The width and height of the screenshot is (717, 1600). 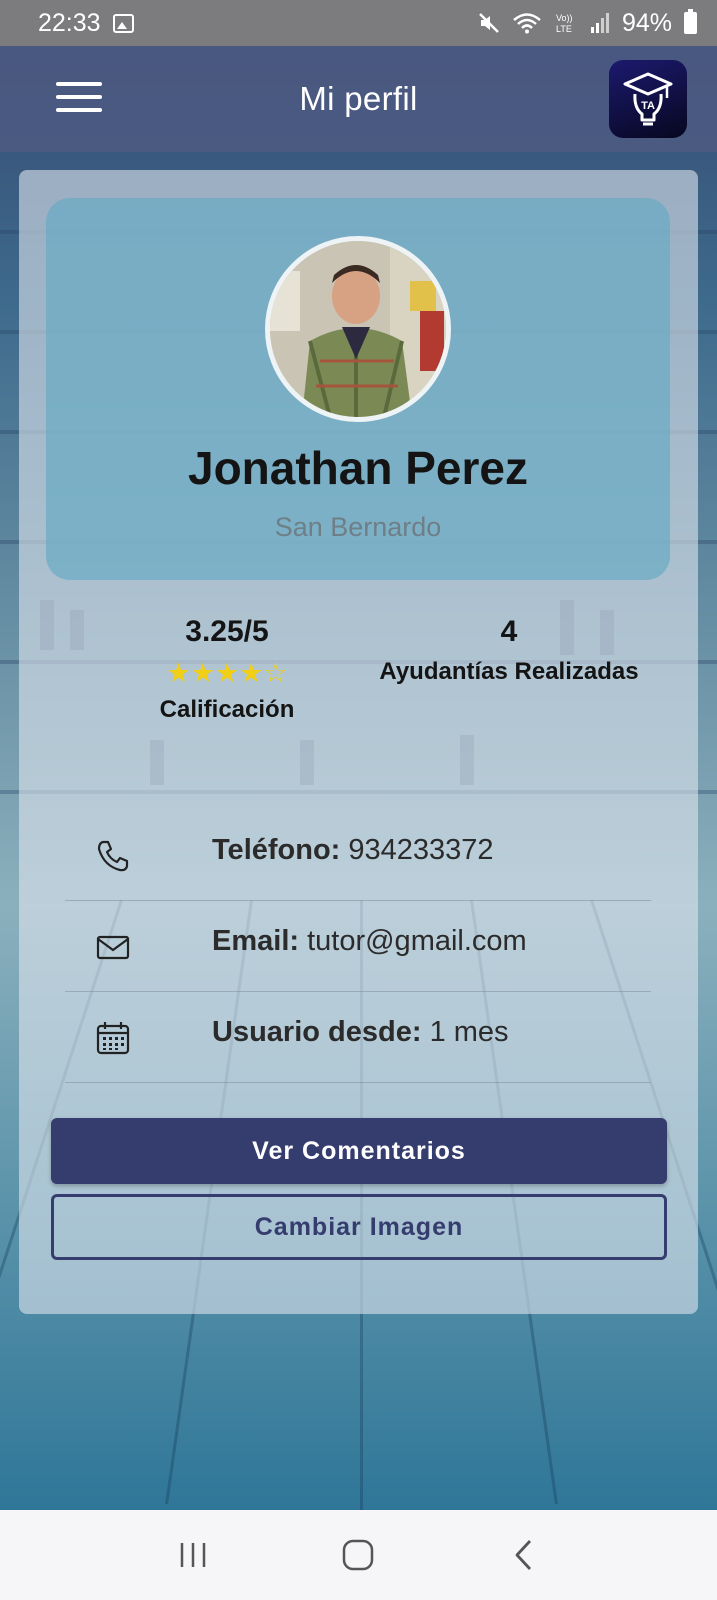 What do you see at coordinates (524, 1555) in the screenshot?
I see `back-icon` at bounding box center [524, 1555].